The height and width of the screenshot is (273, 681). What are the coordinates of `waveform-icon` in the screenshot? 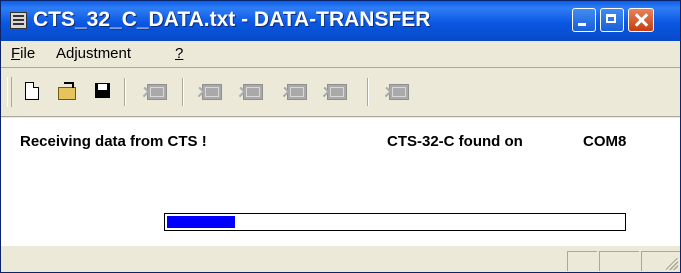 It's located at (251, 91).